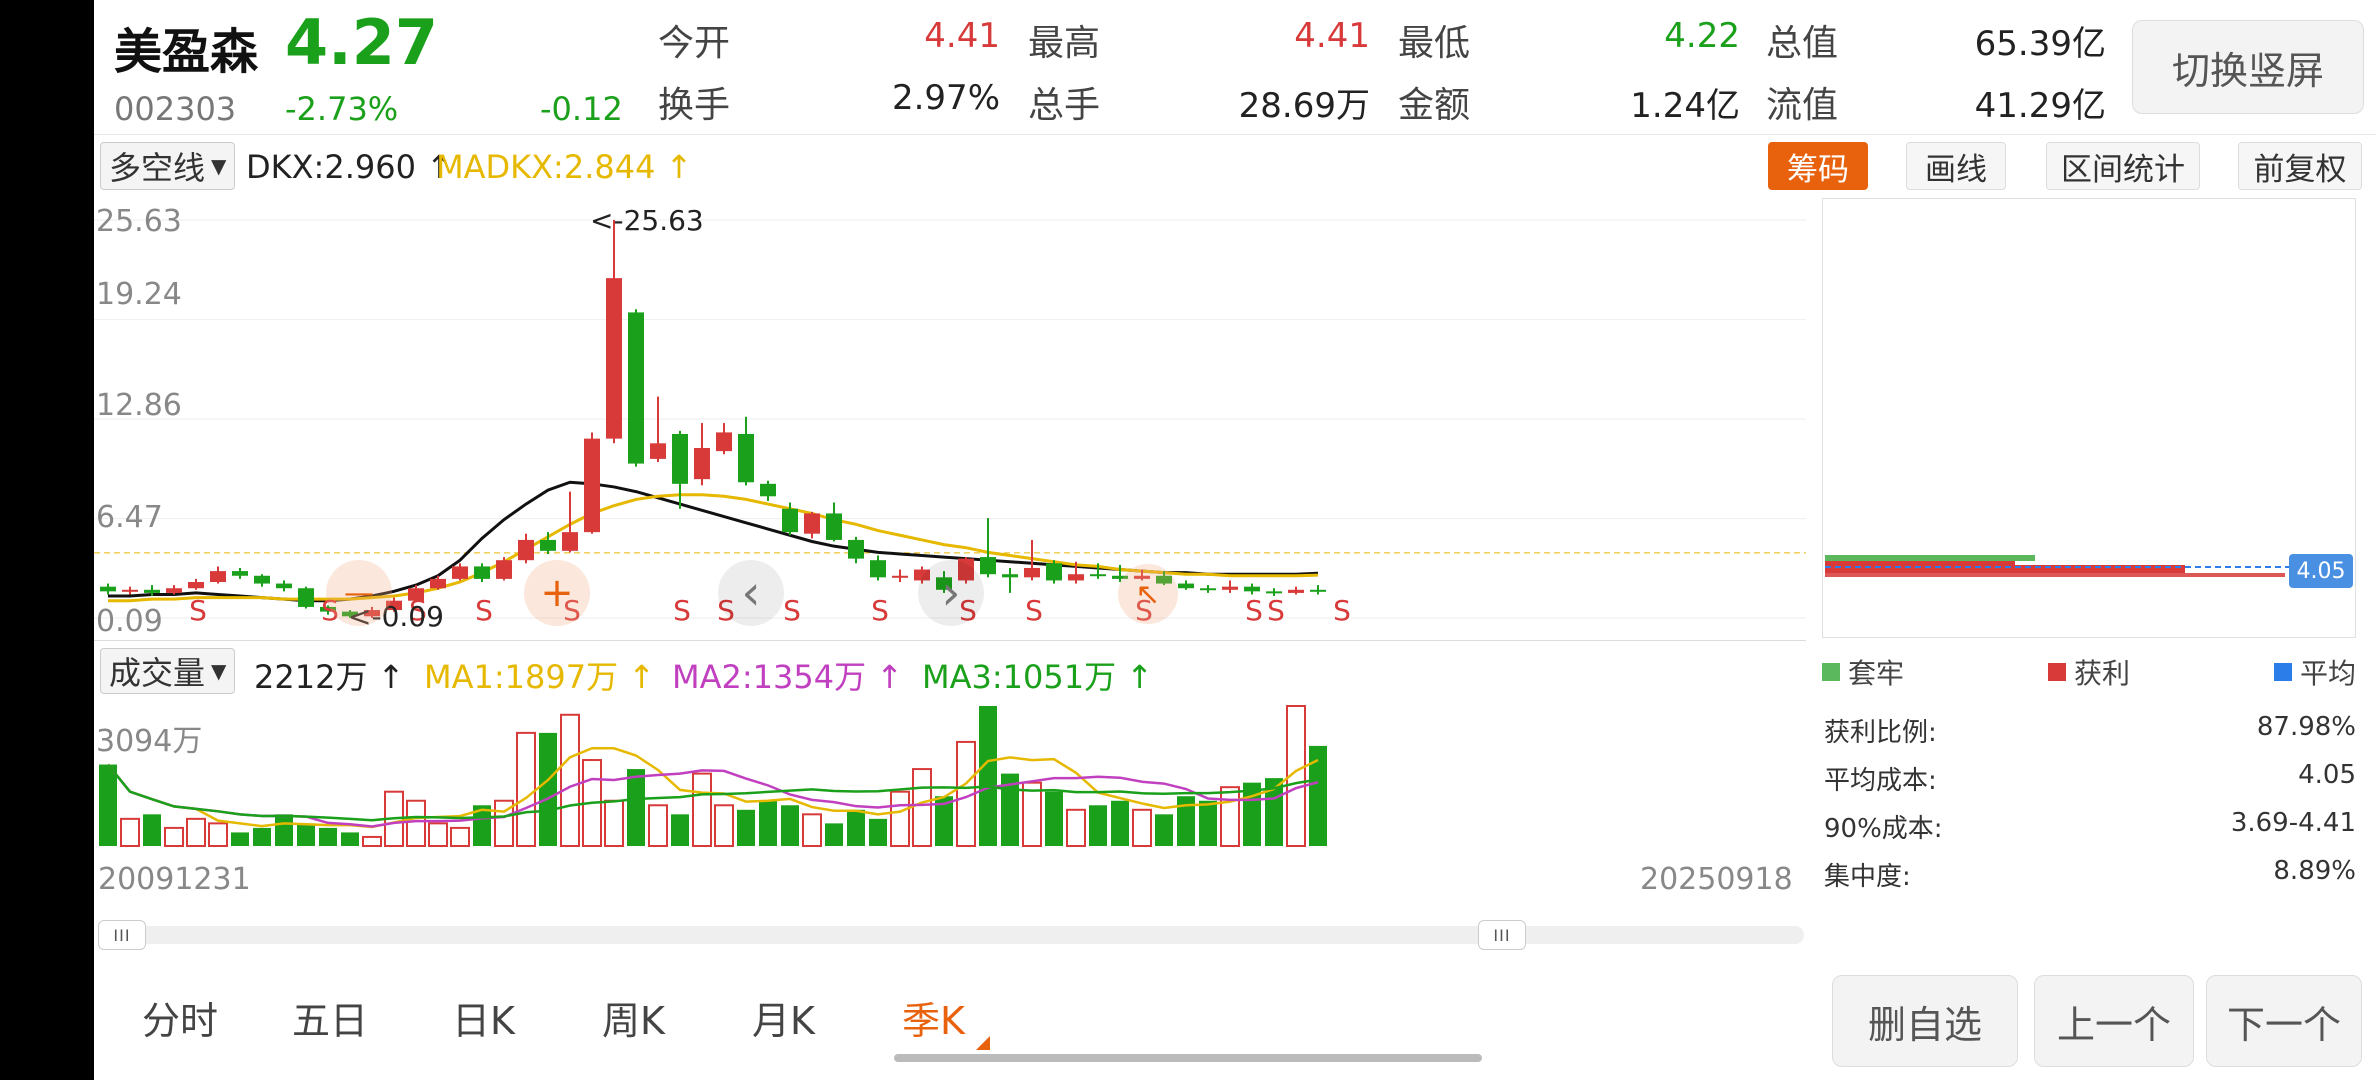 This screenshot has width=2376, height=1080. What do you see at coordinates (122, 935) in the screenshot?
I see `range-slider-start-handle: III` at bounding box center [122, 935].